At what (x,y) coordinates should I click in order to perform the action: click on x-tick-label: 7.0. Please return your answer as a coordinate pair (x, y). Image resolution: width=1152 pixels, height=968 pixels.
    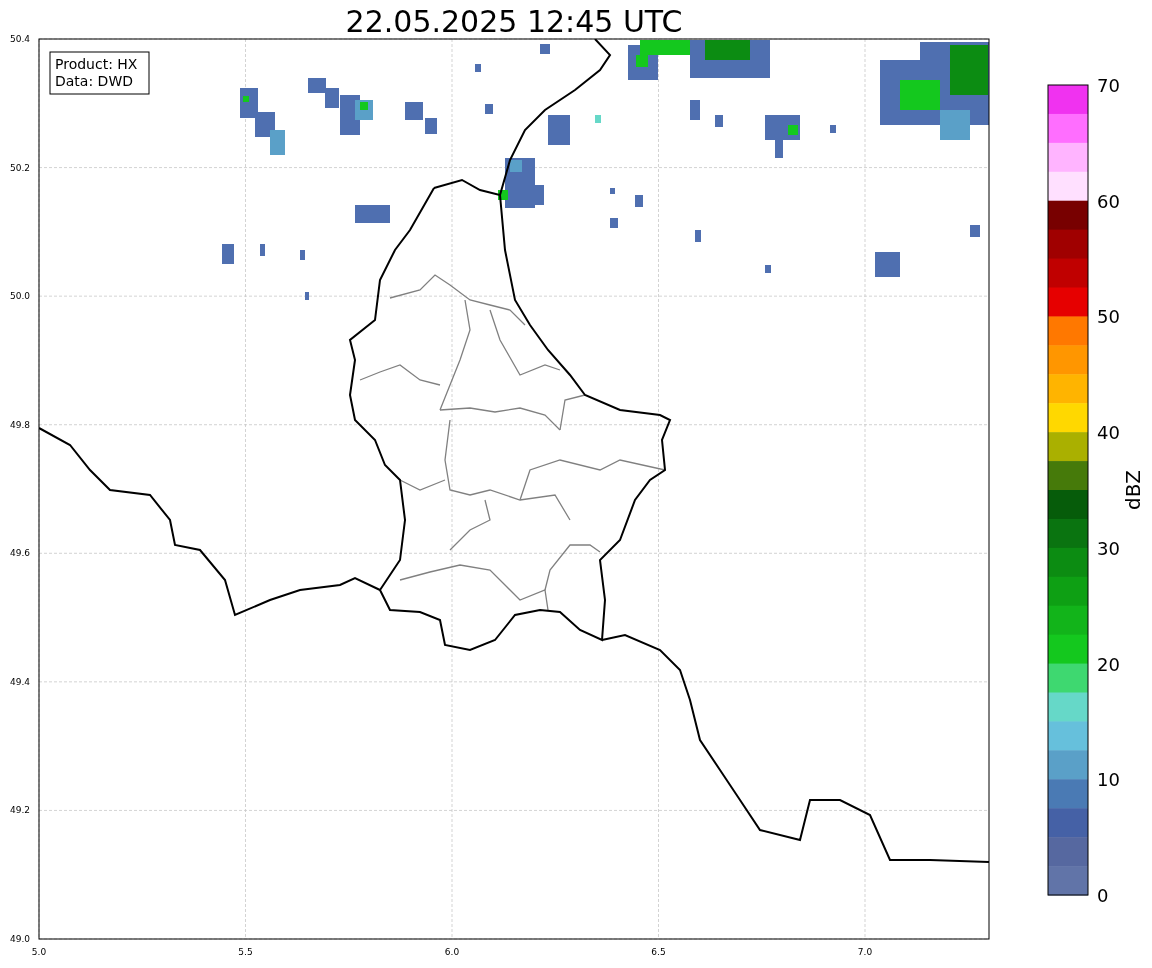
    Looking at the image, I should click on (865, 952).